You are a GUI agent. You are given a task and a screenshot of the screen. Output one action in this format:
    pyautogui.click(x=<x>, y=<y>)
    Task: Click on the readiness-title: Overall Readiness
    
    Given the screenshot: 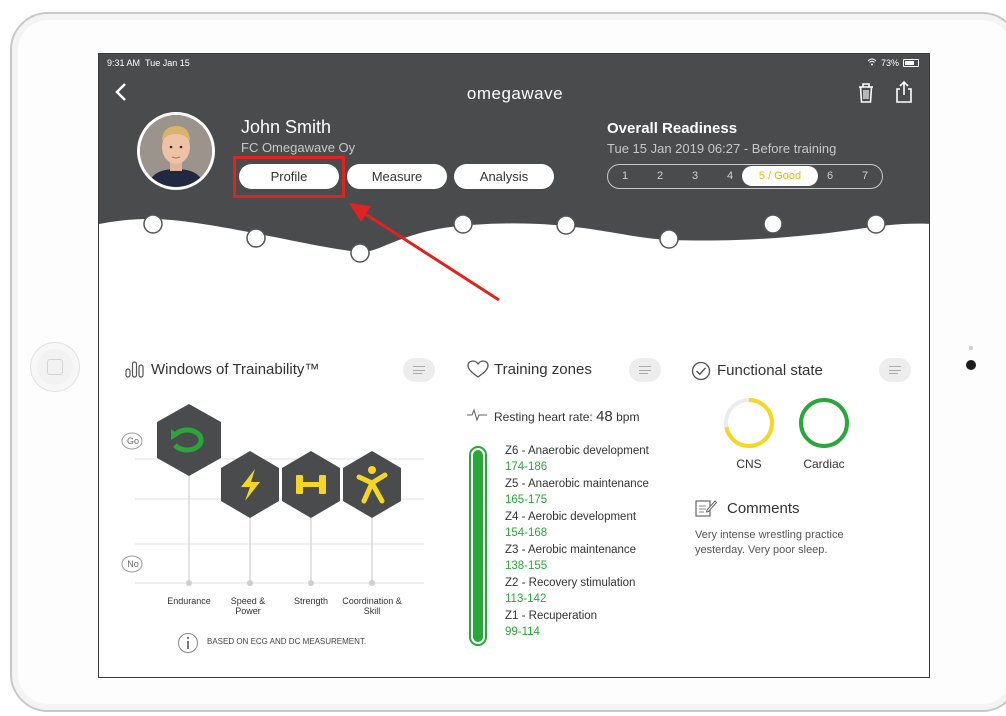 What is the action you would take?
    pyautogui.click(x=672, y=128)
    